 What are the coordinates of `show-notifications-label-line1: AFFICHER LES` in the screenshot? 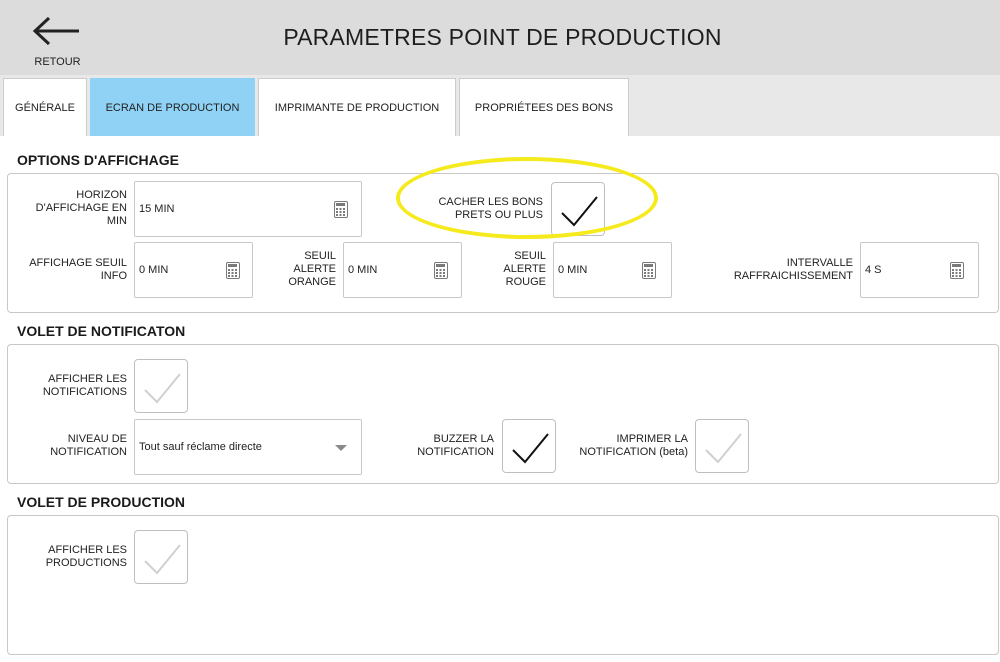 It's located at (87, 379).